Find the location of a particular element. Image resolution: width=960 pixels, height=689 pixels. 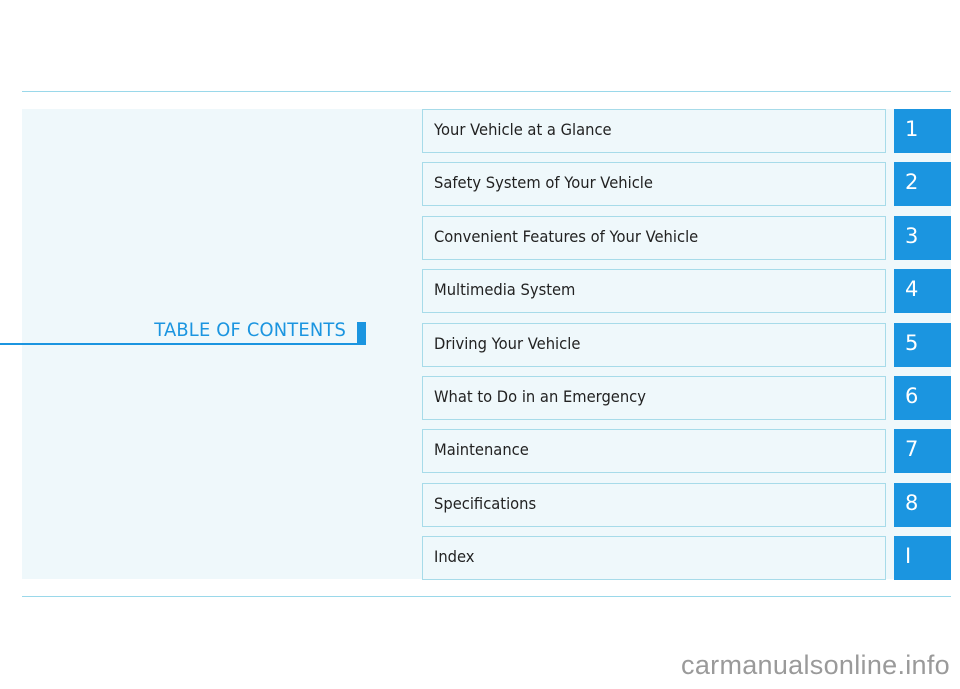

chapter-number: 2 is located at coordinates (912, 182).